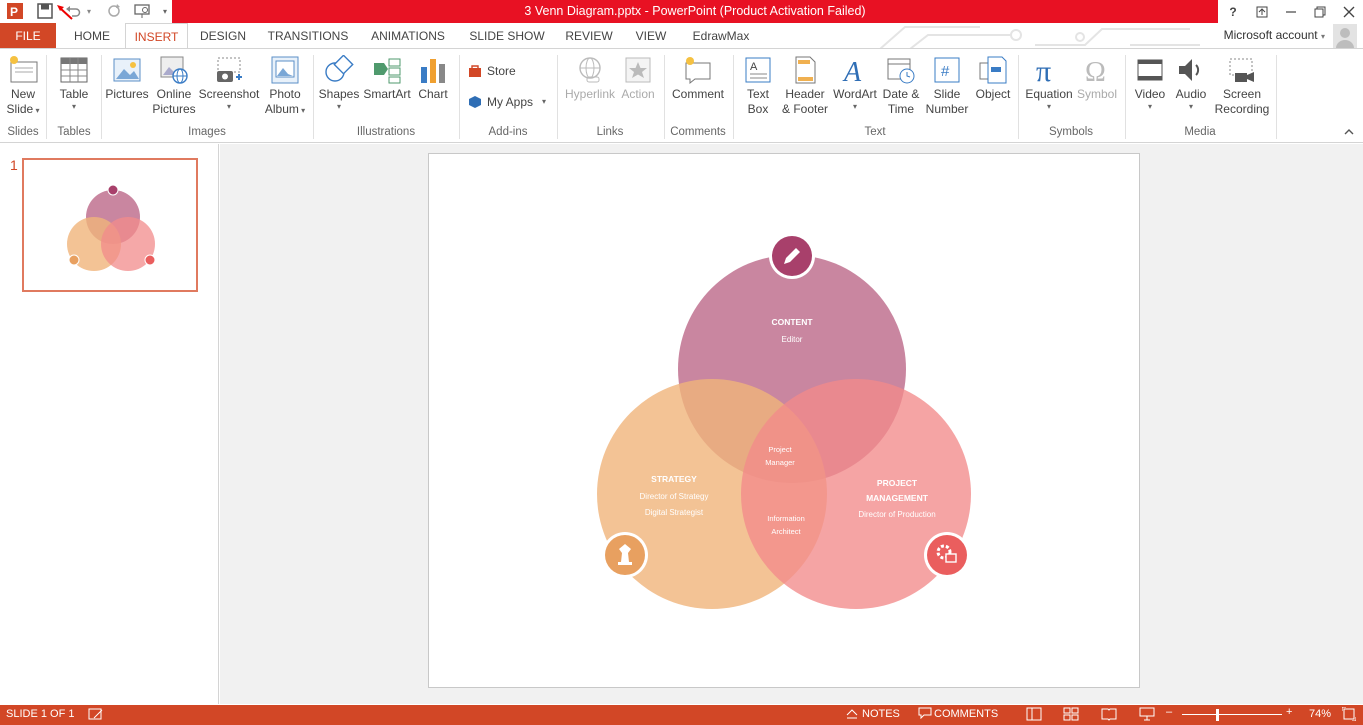  I want to click on smartart-button: SmartArt, so click(387, 77).